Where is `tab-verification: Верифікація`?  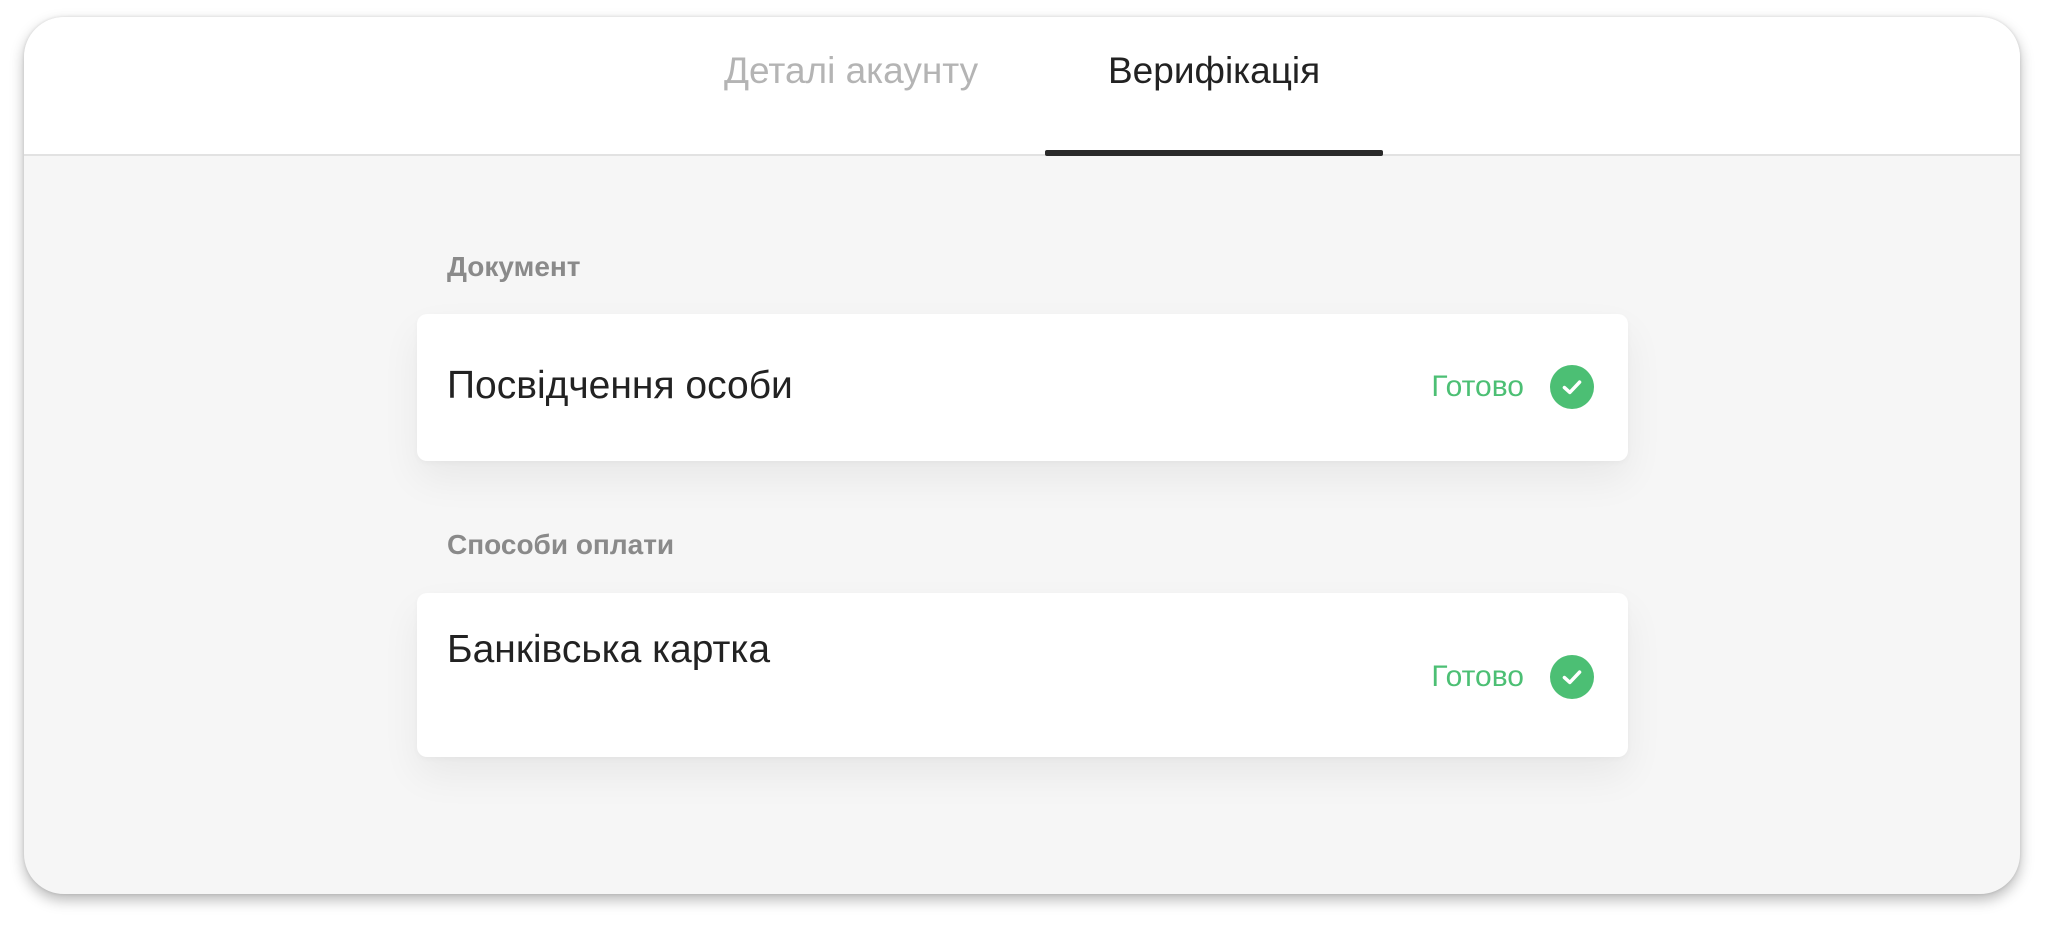 tab-verification: Верифікація is located at coordinates (1214, 71).